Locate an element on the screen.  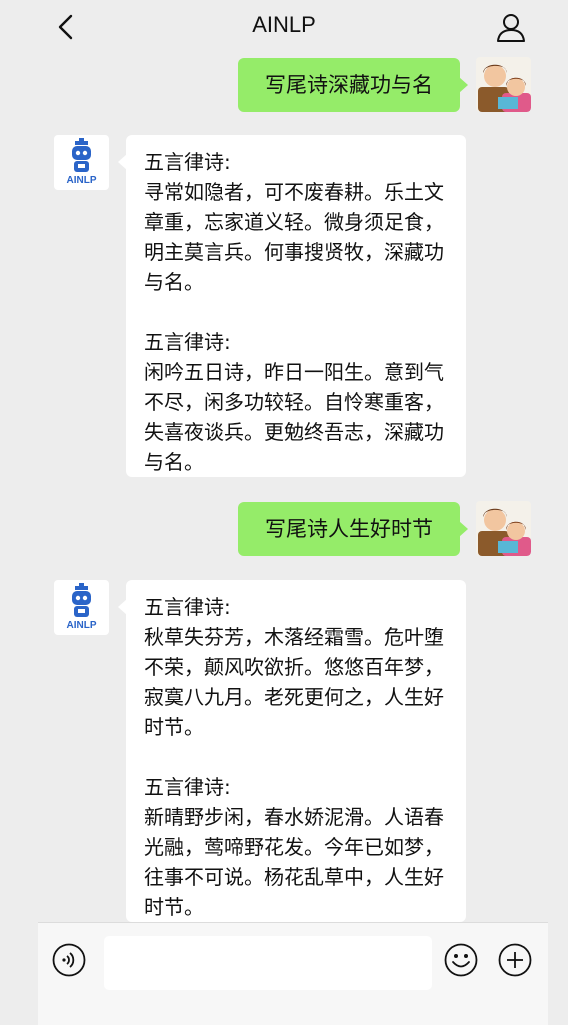
voice-input-button is located at coordinates (69, 960).